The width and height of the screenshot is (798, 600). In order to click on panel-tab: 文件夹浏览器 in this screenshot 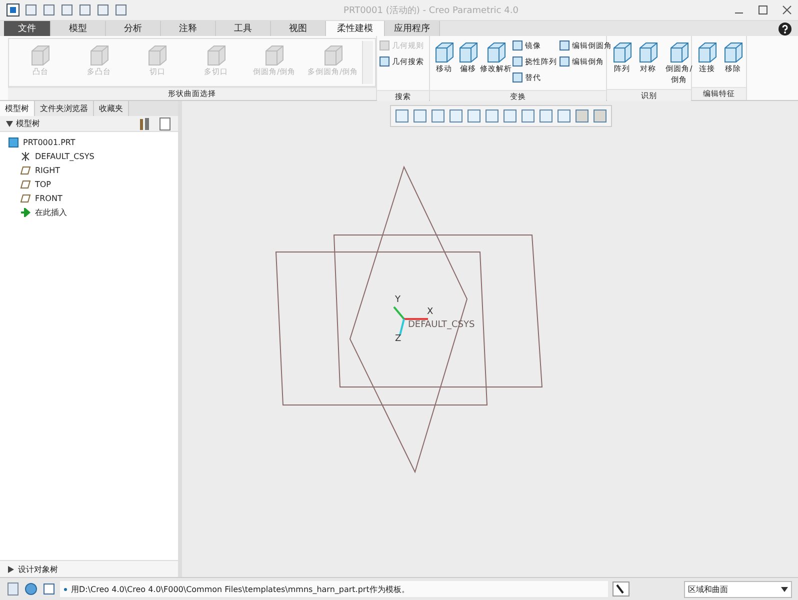, I will do `click(64, 108)`.